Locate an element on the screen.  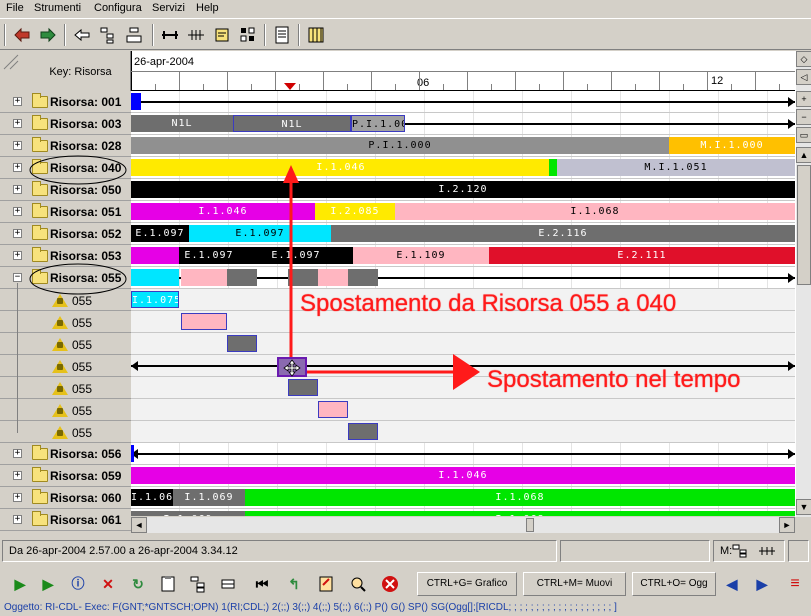
gantt-bar: I.2.120 is located at coordinates (463, 189).